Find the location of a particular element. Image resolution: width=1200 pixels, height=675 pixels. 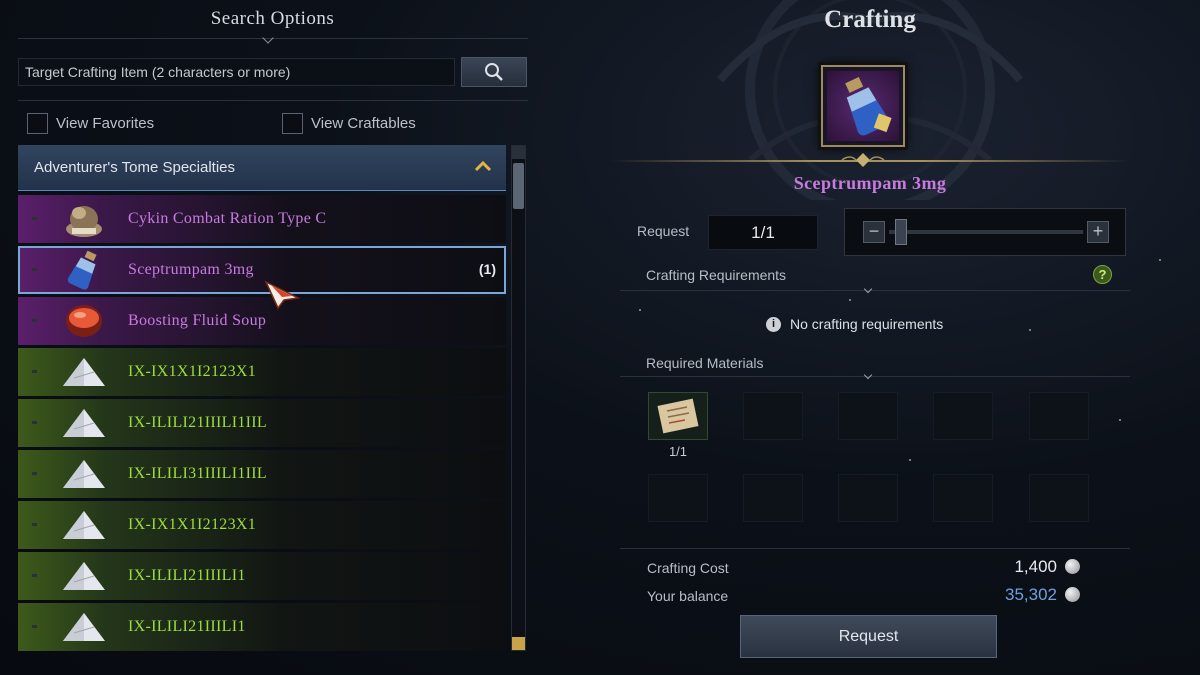

list-item: IX-ILILI31IIILI1IIL is located at coordinates (262, 474).